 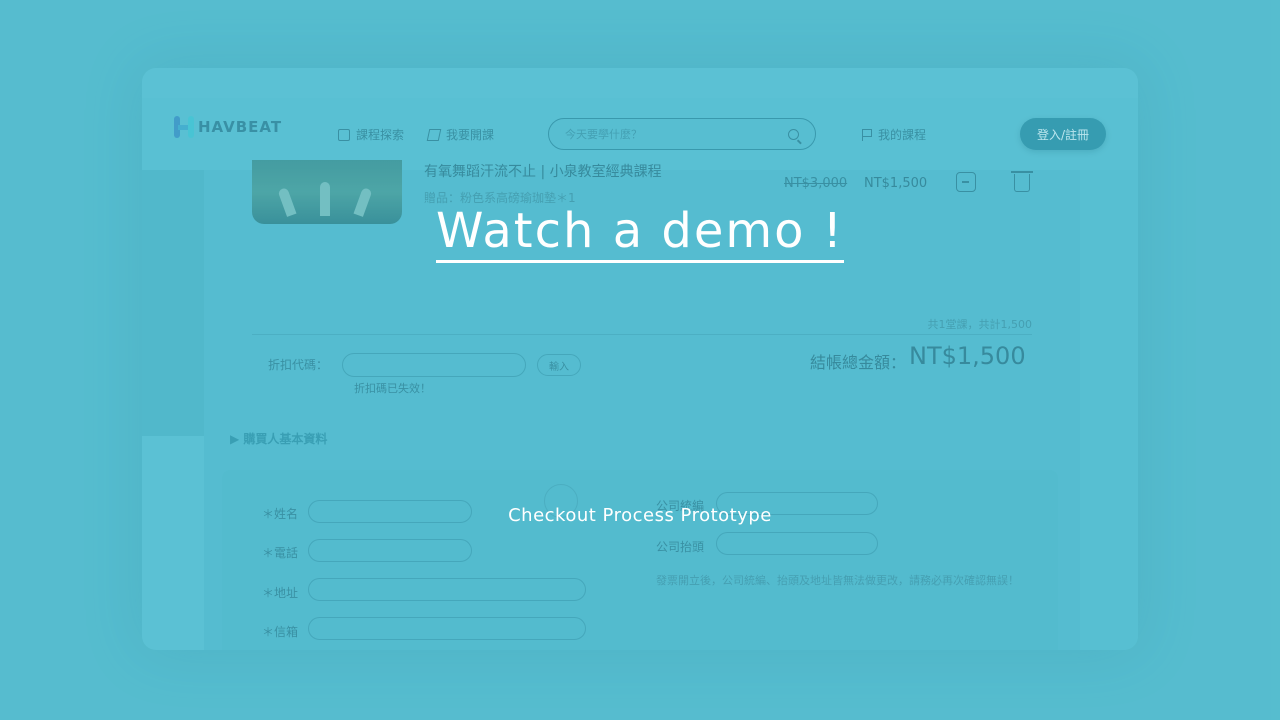 I want to click on prototype-caption: Checkout Process Prototype, so click(x=640, y=515).